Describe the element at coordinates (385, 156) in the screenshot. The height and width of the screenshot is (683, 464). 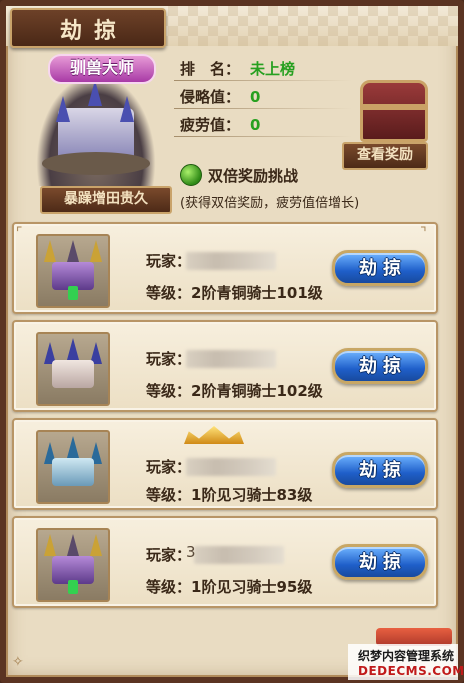
I see `view-rewards-button: 查看奖励` at that location.